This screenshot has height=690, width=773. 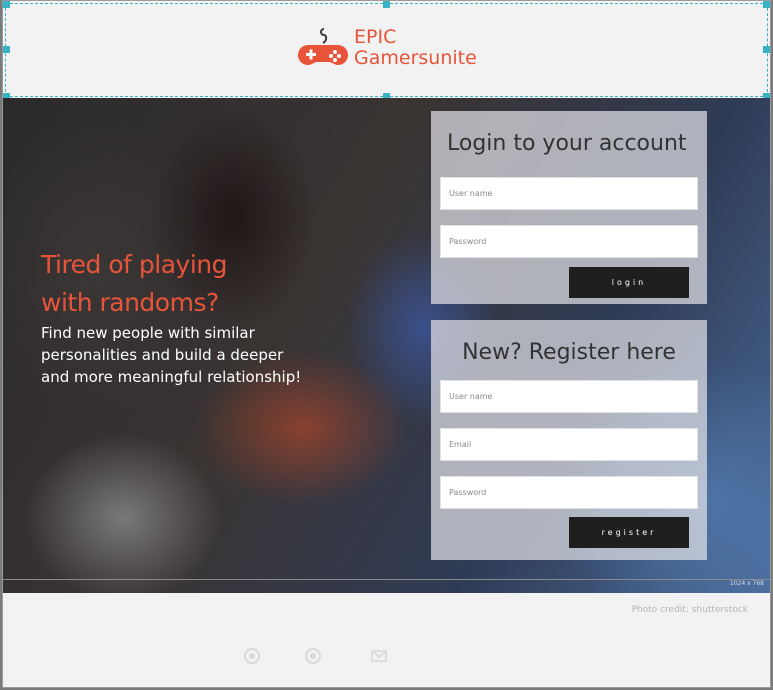 What do you see at coordinates (689, 610) in the screenshot?
I see `photo-credit: Photo credit: shutterstock` at bounding box center [689, 610].